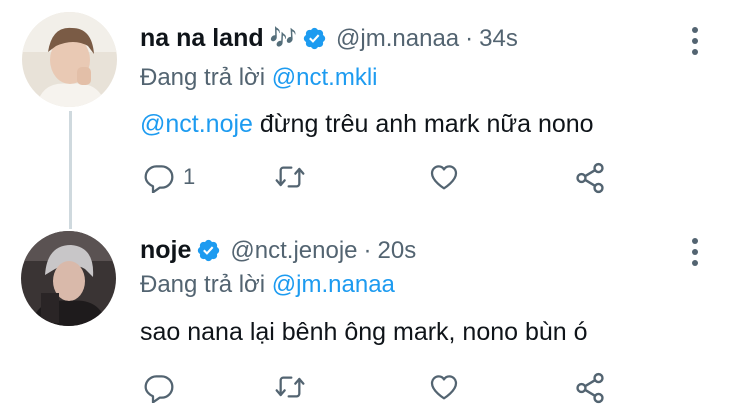 The image size is (750, 419). What do you see at coordinates (202, 38) in the screenshot?
I see `display-name: na na land` at bounding box center [202, 38].